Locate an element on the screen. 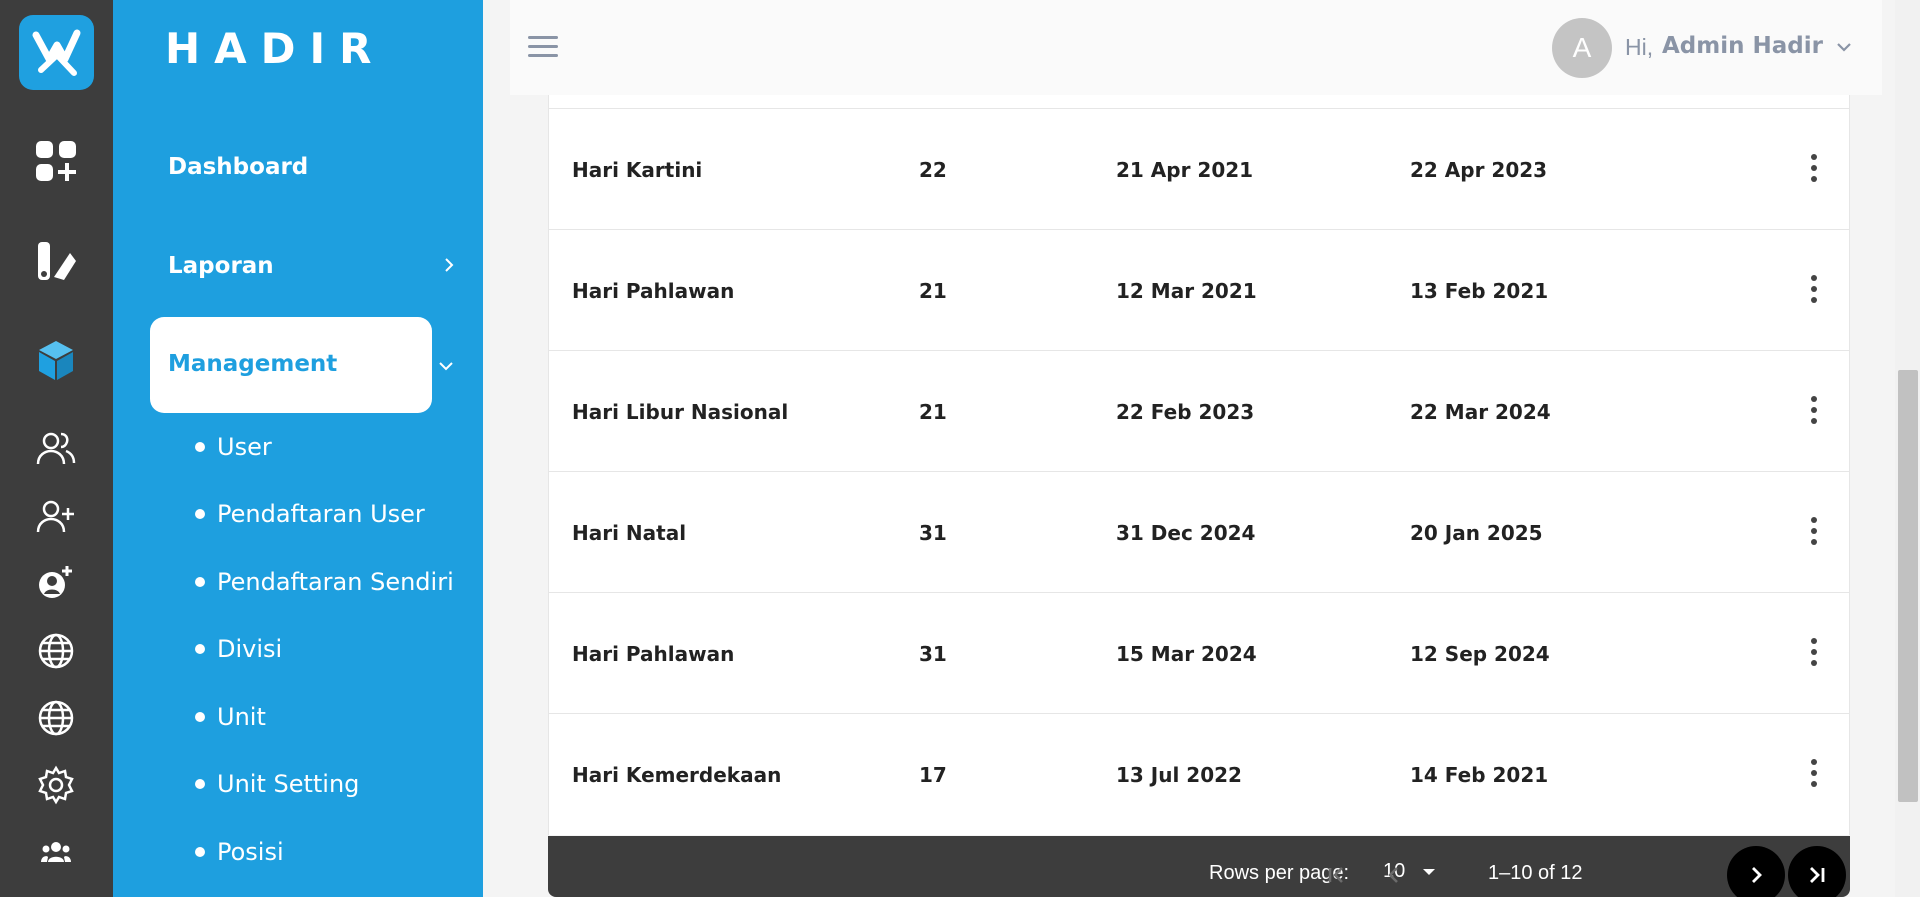 Image resolution: width=1920 pixels, height=897 pixels. subitem-posisi: Posisi is located at coordinates (239, 852).